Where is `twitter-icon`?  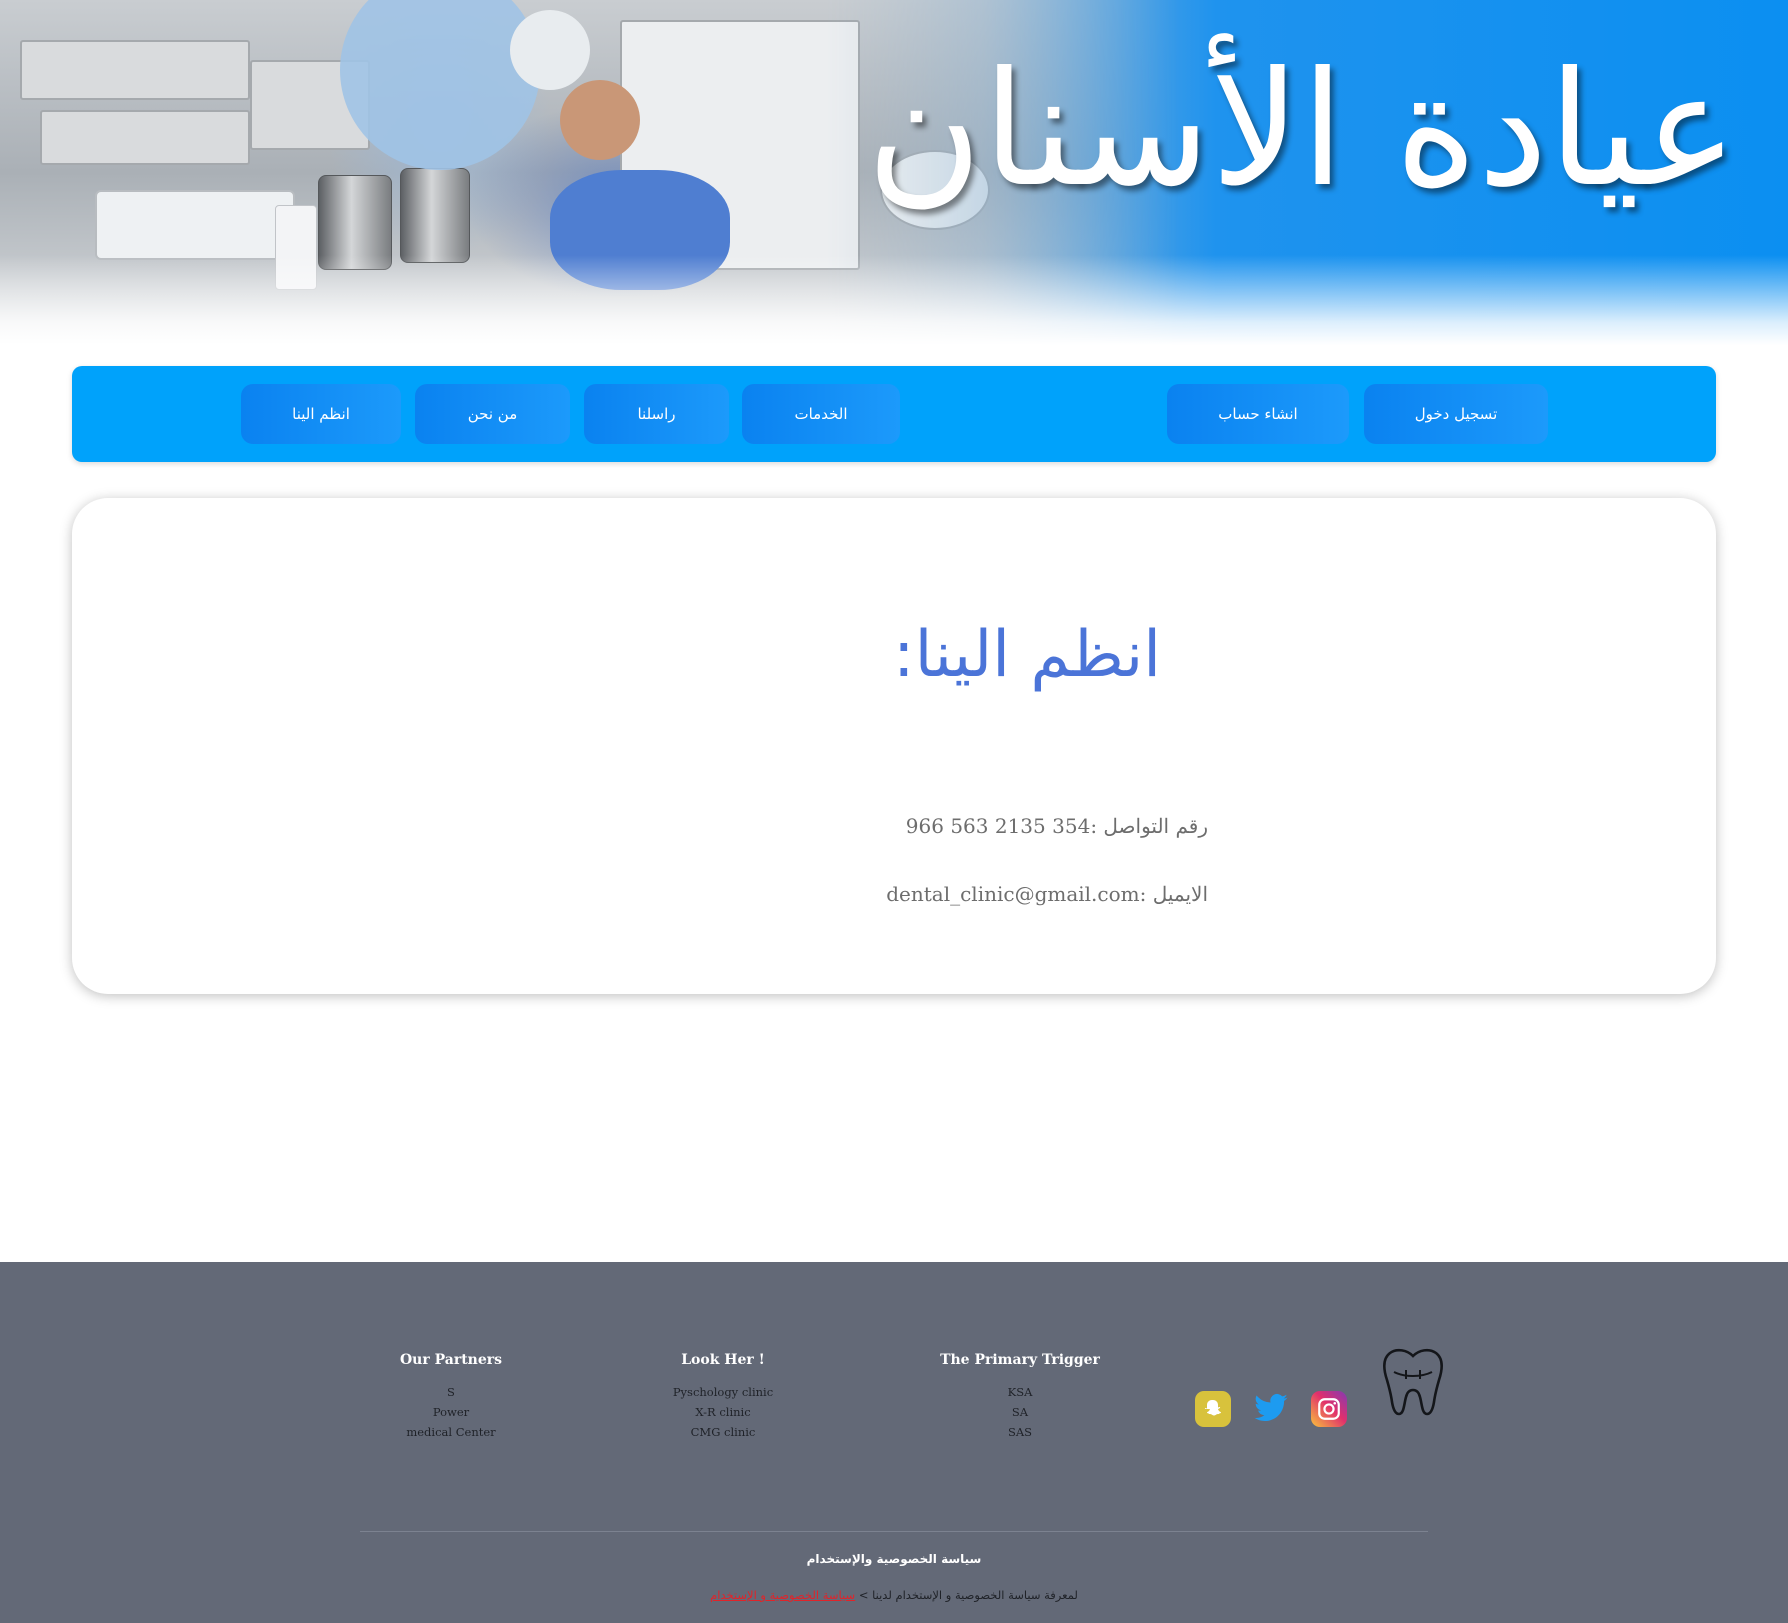 twitter-icon is located at coordinates (1271, 1409).